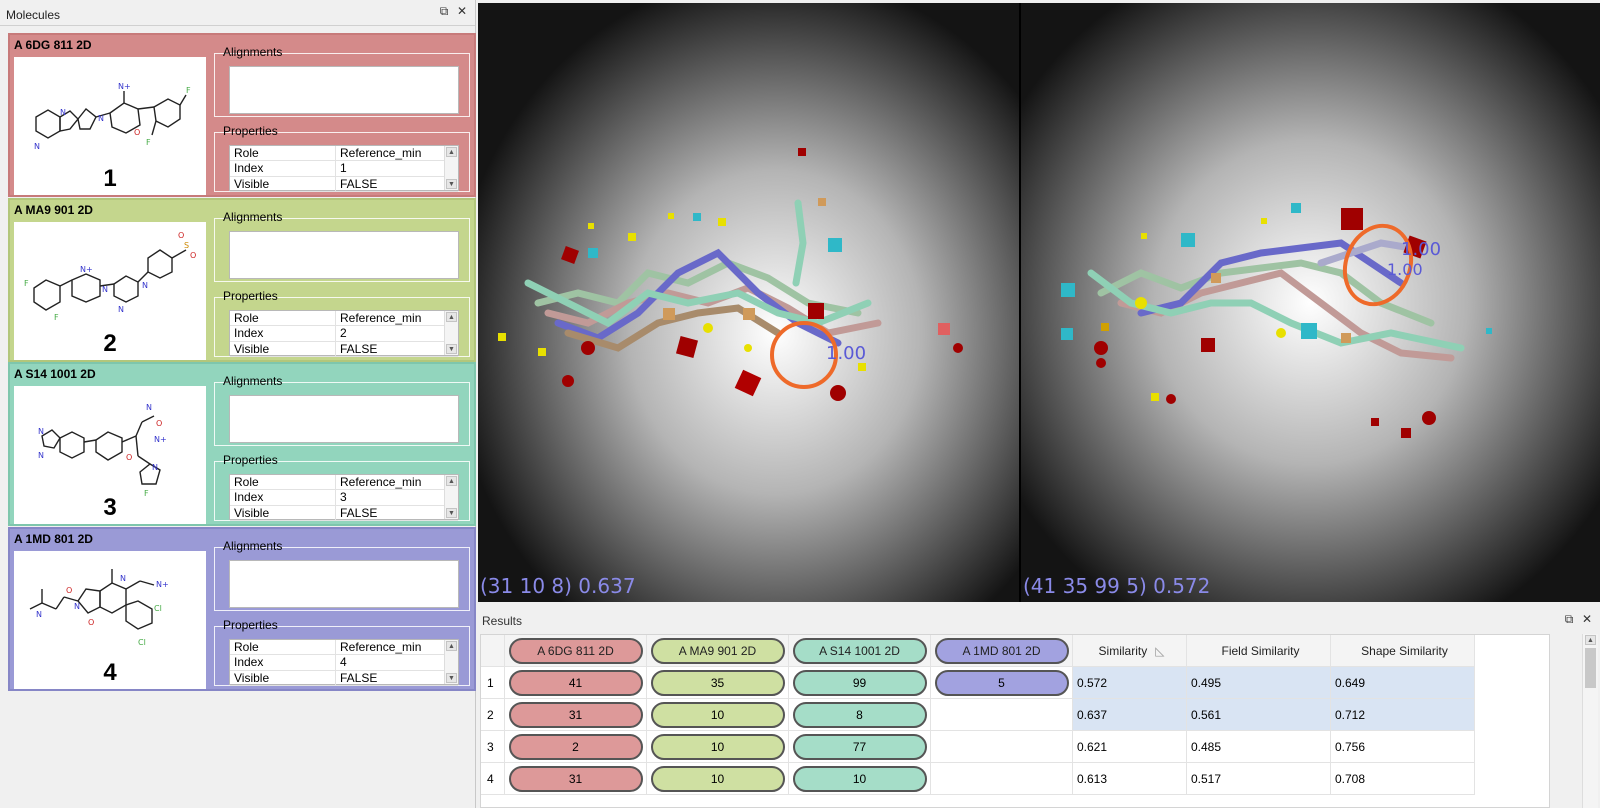 The image size is (1600, 808). I want to click on molecule-column-pill: A S14 1001 2D, so click(859, 650).